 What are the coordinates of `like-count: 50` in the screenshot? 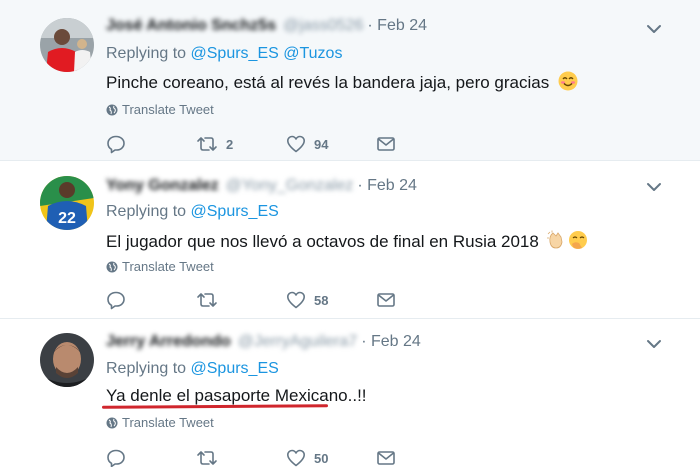 It's located at (321, 458).